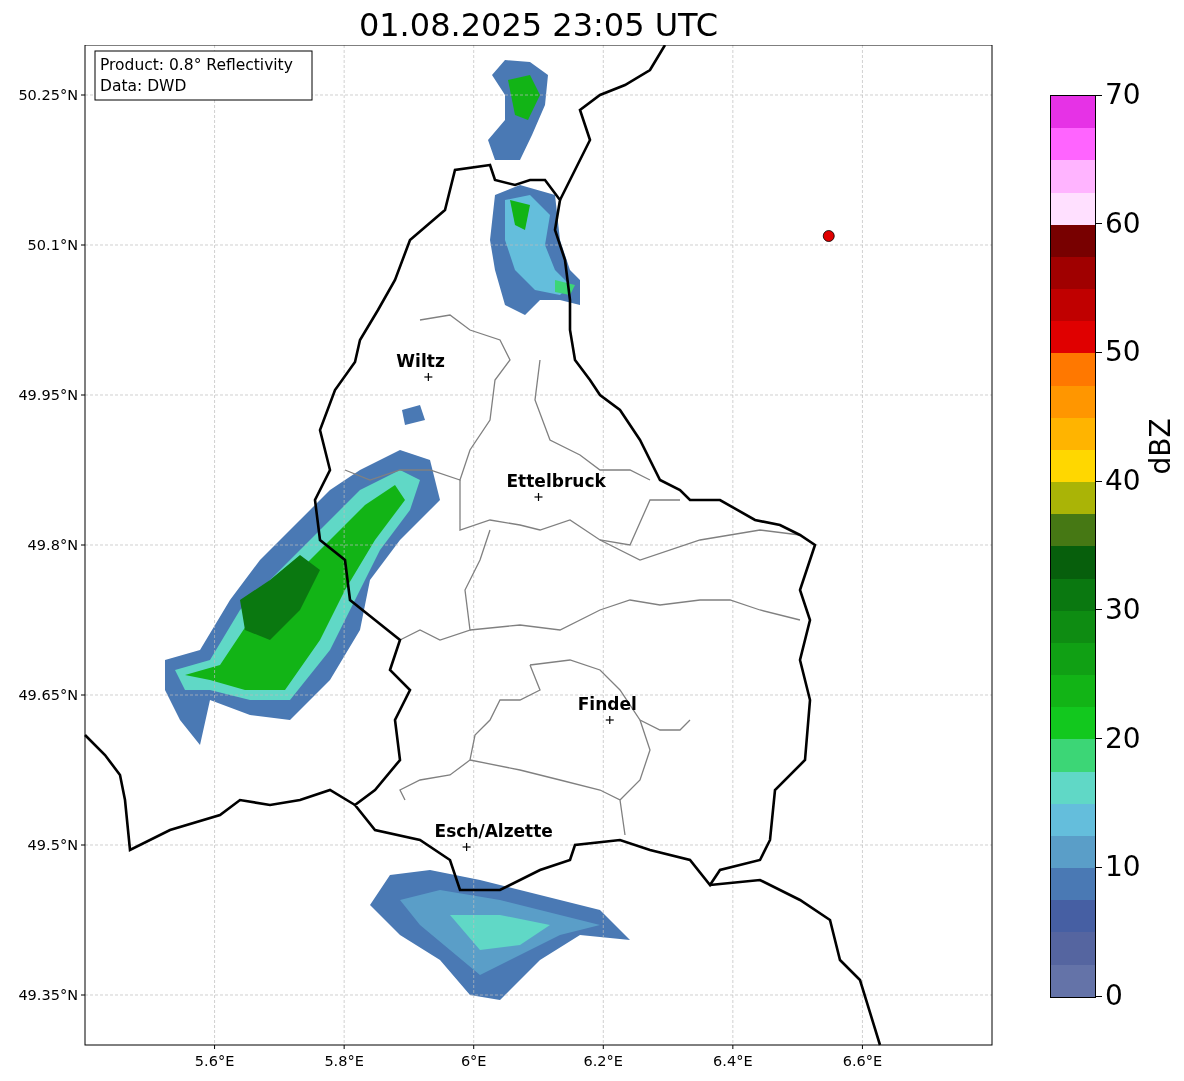 The image size is (1184, 1081). I want to click on latitude-label: 49.95°N, so click(48, 395).